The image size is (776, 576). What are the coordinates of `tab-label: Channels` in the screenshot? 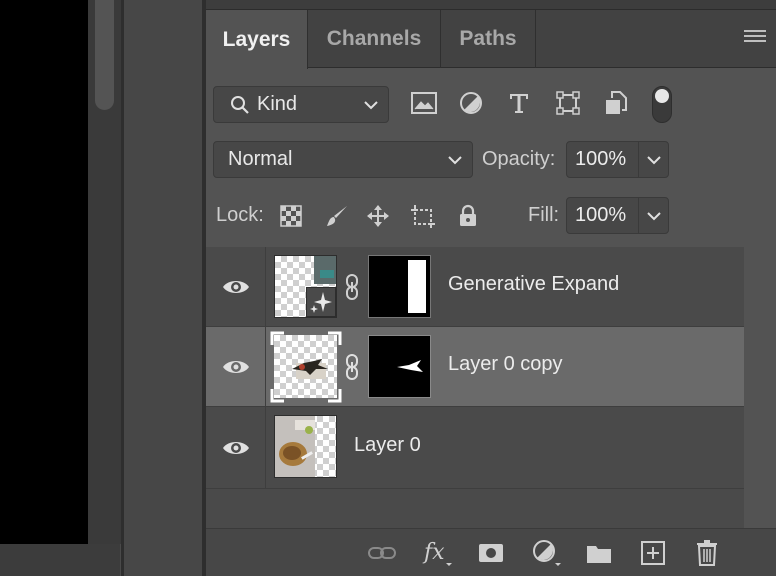 It's located at (374, 38).